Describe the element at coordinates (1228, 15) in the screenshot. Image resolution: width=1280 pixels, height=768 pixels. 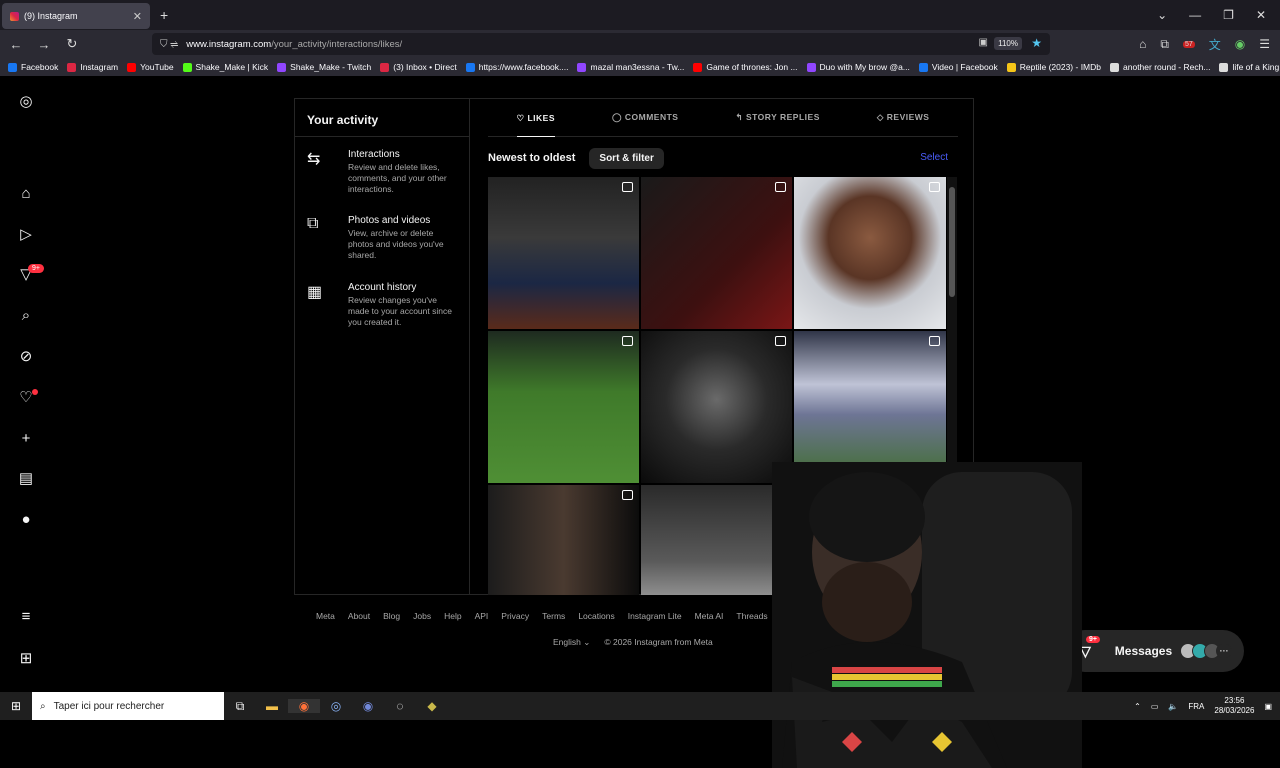
I see `restore-button: ❐` at that location.